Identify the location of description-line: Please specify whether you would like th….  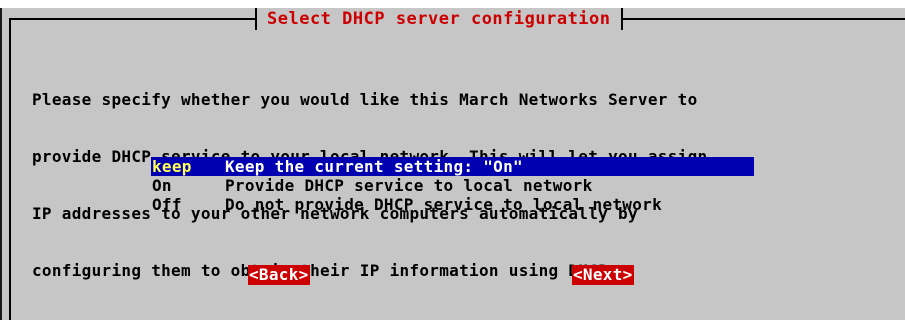
(365, 99).